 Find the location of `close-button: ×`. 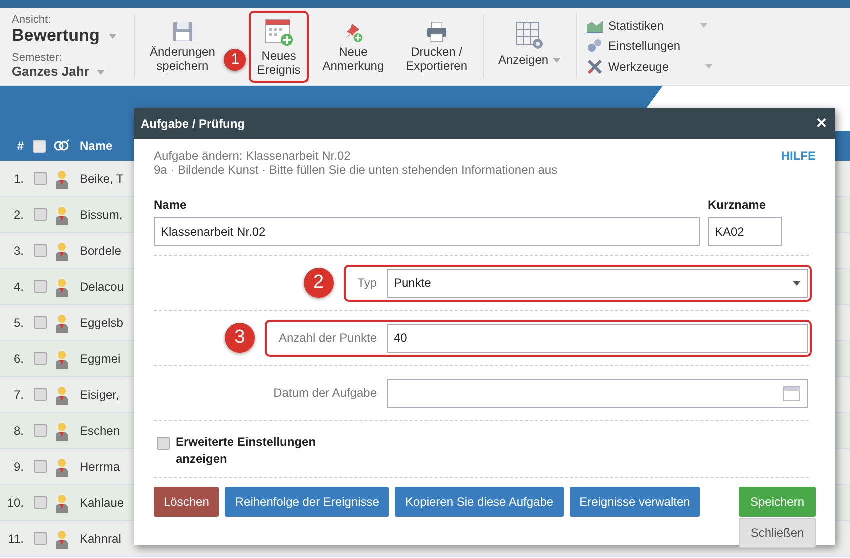

close-button: × is located at coordinates (821, 123).